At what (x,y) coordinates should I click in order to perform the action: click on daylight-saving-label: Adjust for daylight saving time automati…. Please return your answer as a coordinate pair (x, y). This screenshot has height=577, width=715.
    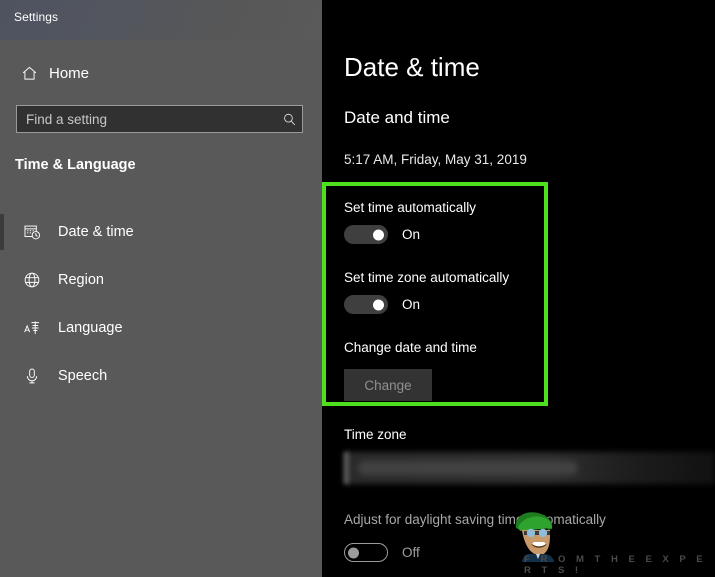
    Looking at the image, I should click on (475, 519).